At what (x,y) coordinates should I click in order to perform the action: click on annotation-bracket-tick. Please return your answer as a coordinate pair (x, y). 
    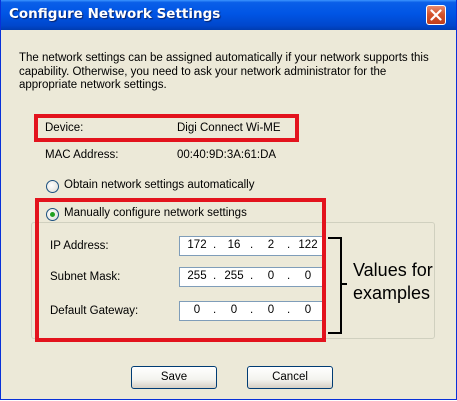
    Looking at the image, I should click on (343, 284).